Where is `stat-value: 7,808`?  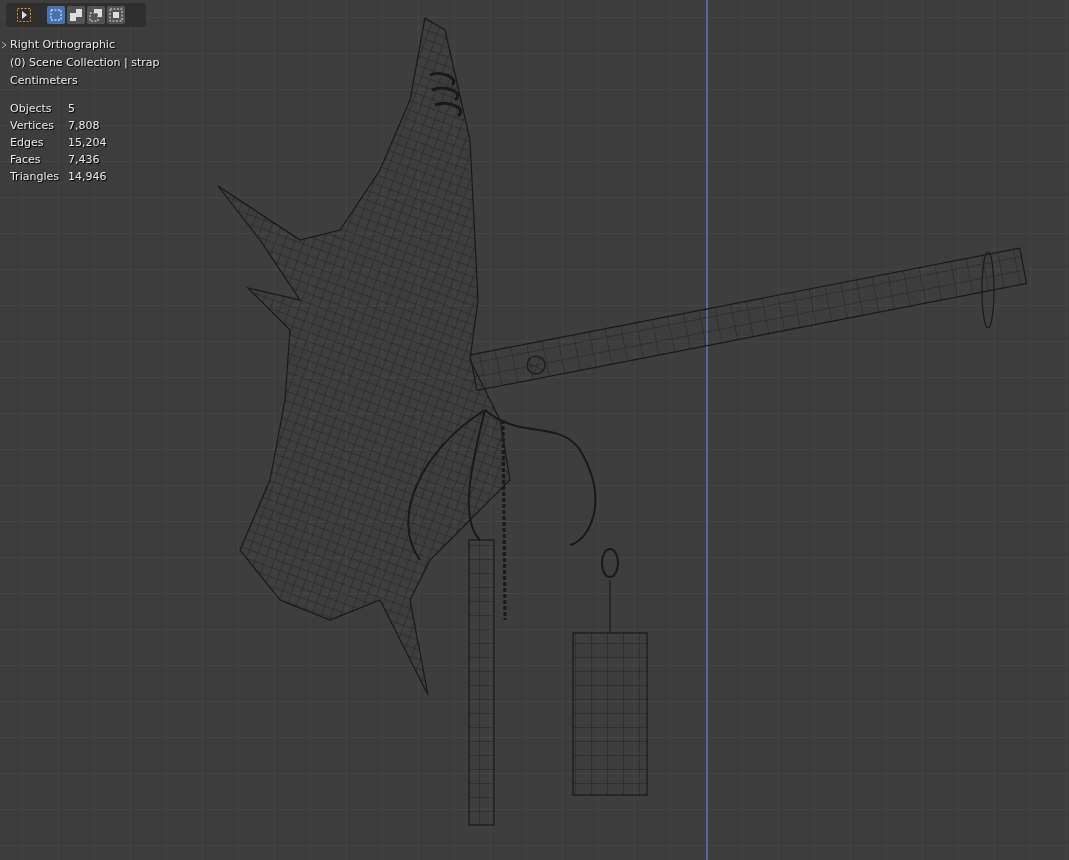
stat-value: 7,808 is located at coordinates (84, 126).